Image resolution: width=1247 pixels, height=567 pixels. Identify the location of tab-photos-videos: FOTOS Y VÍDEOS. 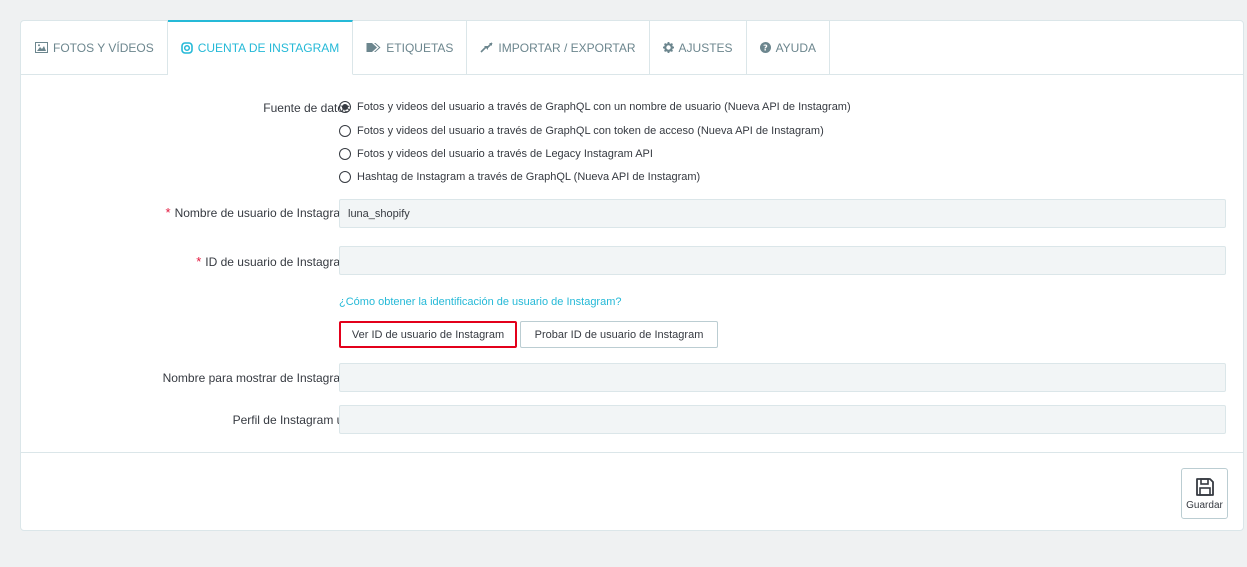
(94, 47).